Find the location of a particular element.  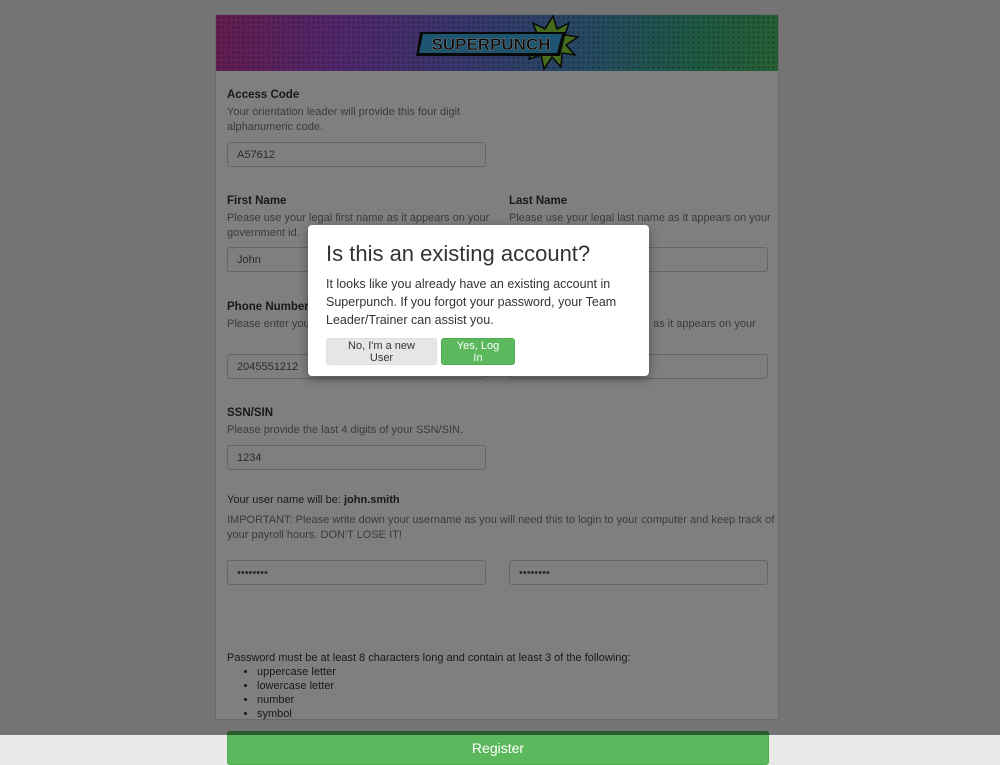

log-in-button: Yes, Log In is located at coordinates (478, 351).